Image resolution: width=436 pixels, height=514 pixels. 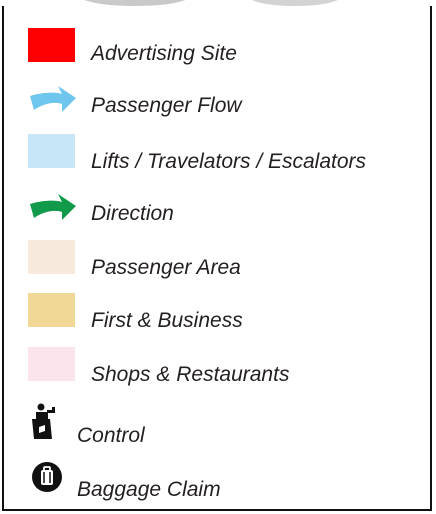 I want to click on legend-label: First & Business, so click(x=167, y=320).